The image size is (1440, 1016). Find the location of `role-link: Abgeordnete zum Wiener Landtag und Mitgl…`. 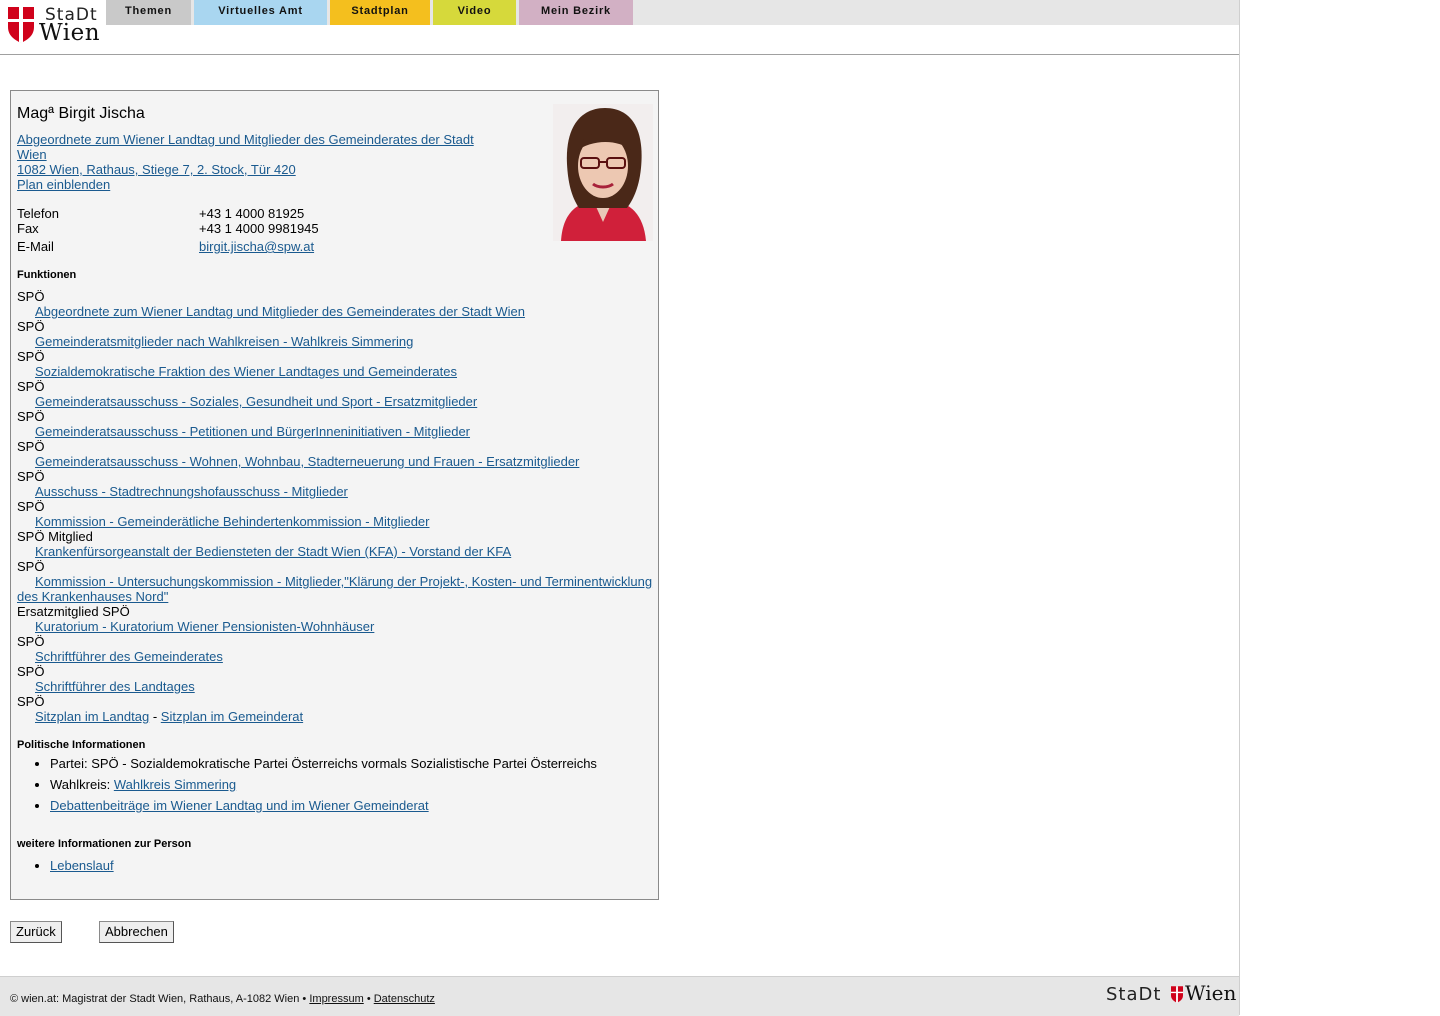

role-link: Abgeordnete zum Wiener Landtag und Mitgl… is located at coordinates (245, 147).